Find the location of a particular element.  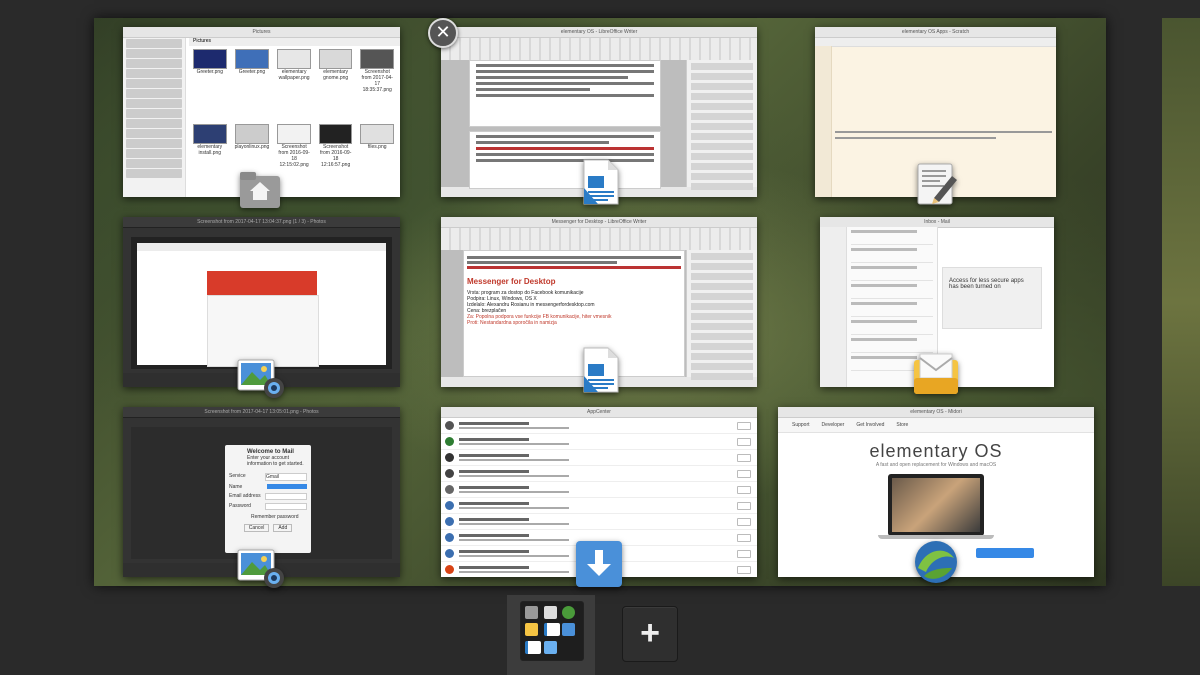

mail-icon is located at coordinates (531, 630).